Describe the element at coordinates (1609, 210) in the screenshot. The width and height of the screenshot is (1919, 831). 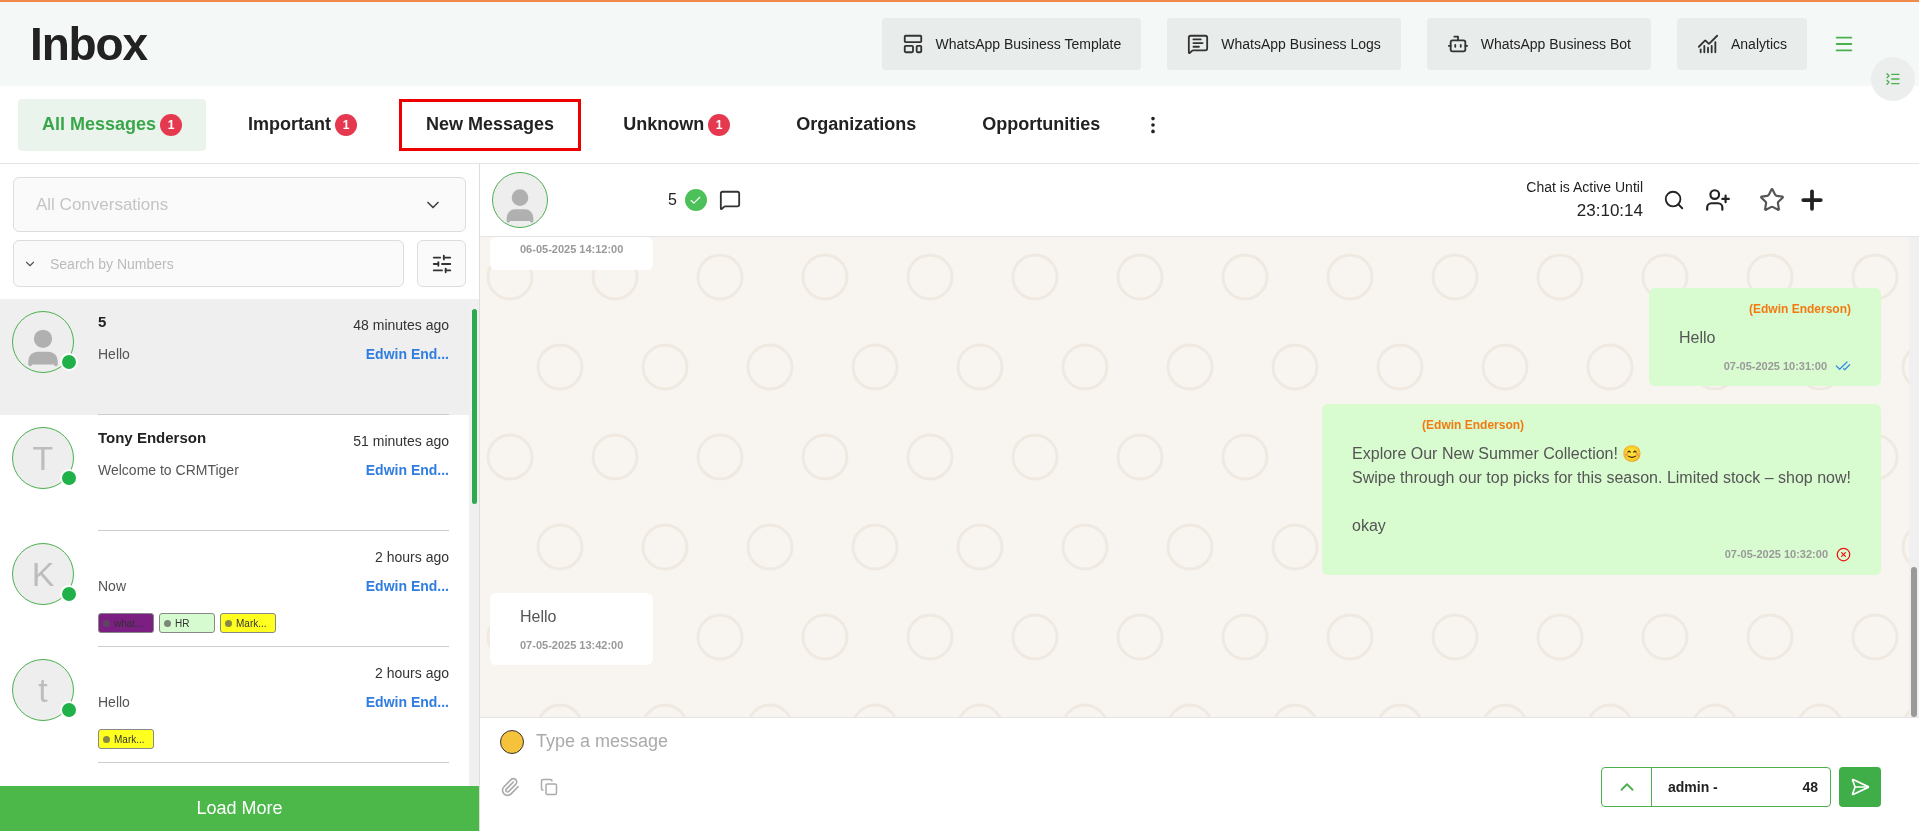
I see `chat-active-time: 23:10:14` at that location.